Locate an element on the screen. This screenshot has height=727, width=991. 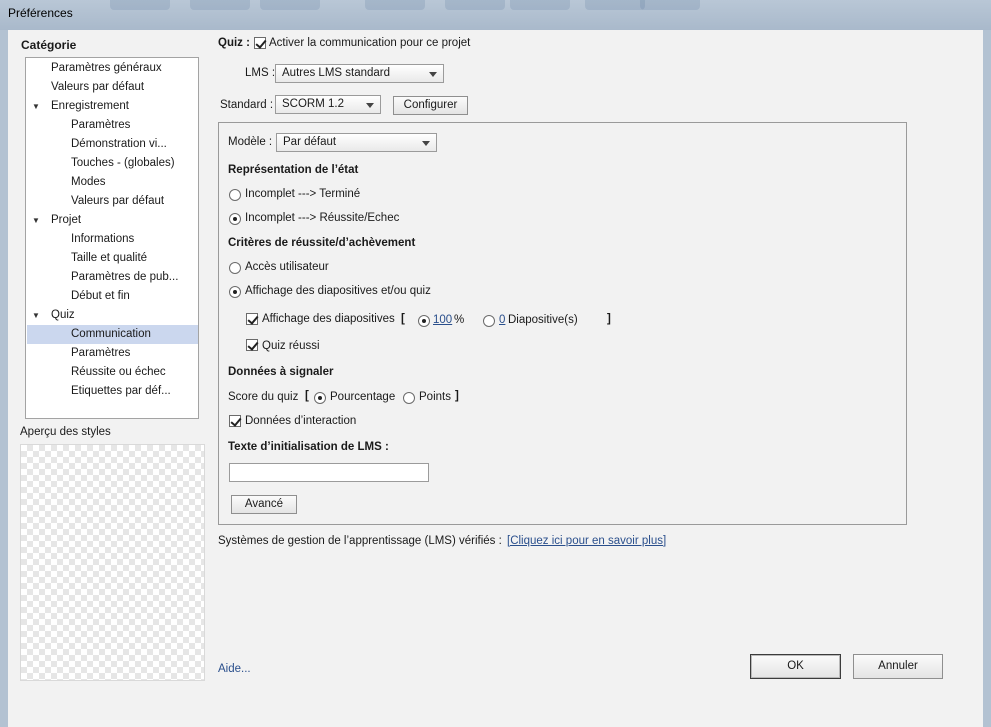
window-frame-left is located at coordinates (4, 378).